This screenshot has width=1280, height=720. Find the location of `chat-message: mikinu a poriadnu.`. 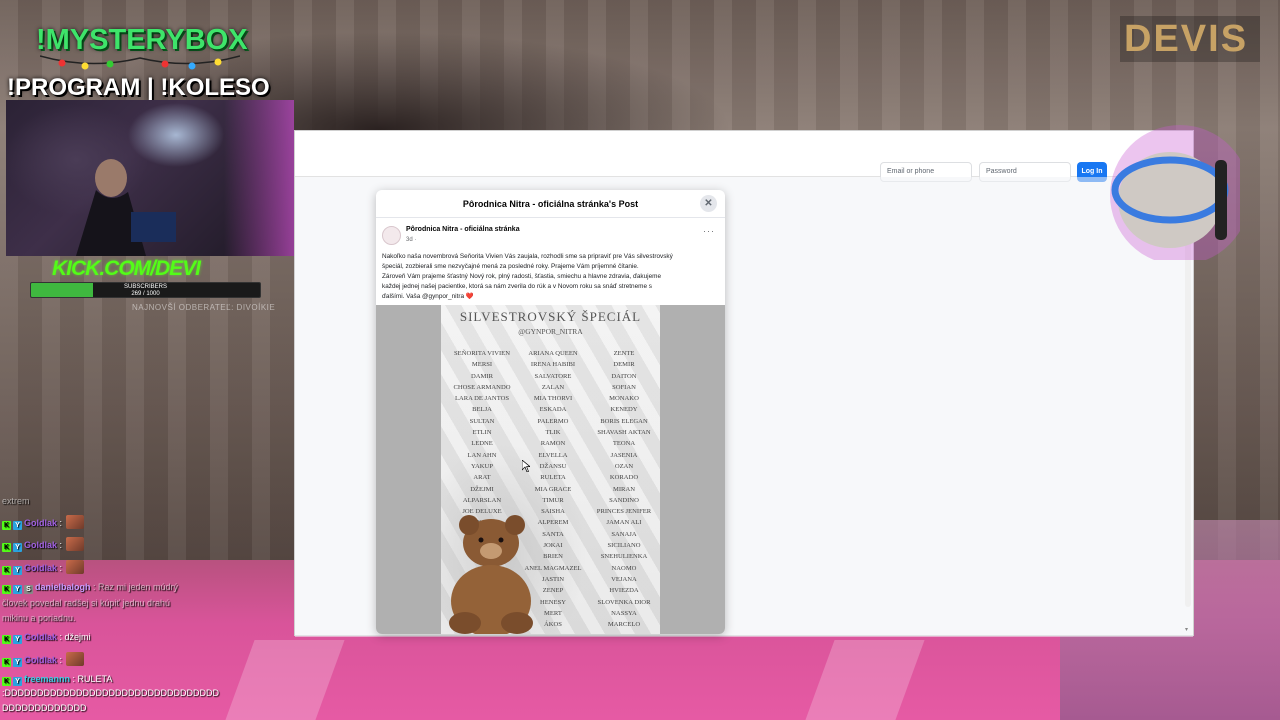

chat-message: mikinu a poriadnu. is located at coordinates (39, 618).